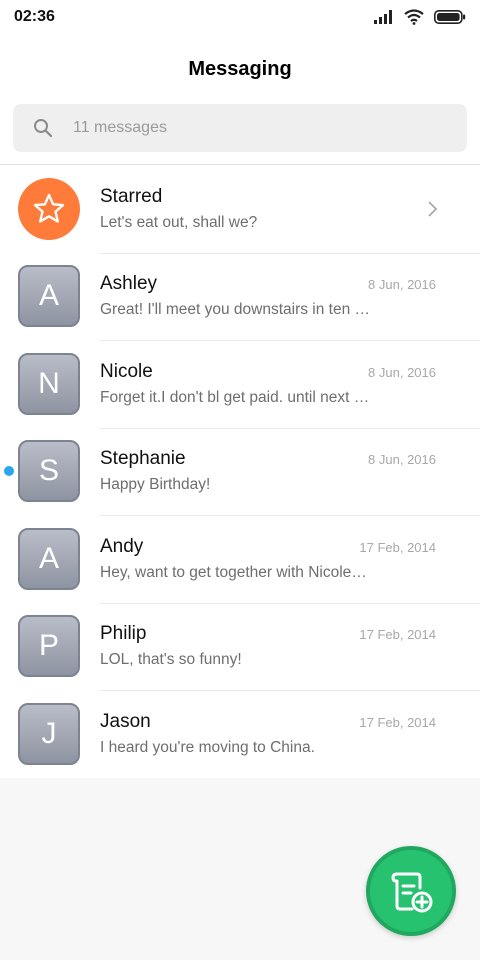  I want to click on message-preview: LOL, that's so funny!, so click(171, 660).